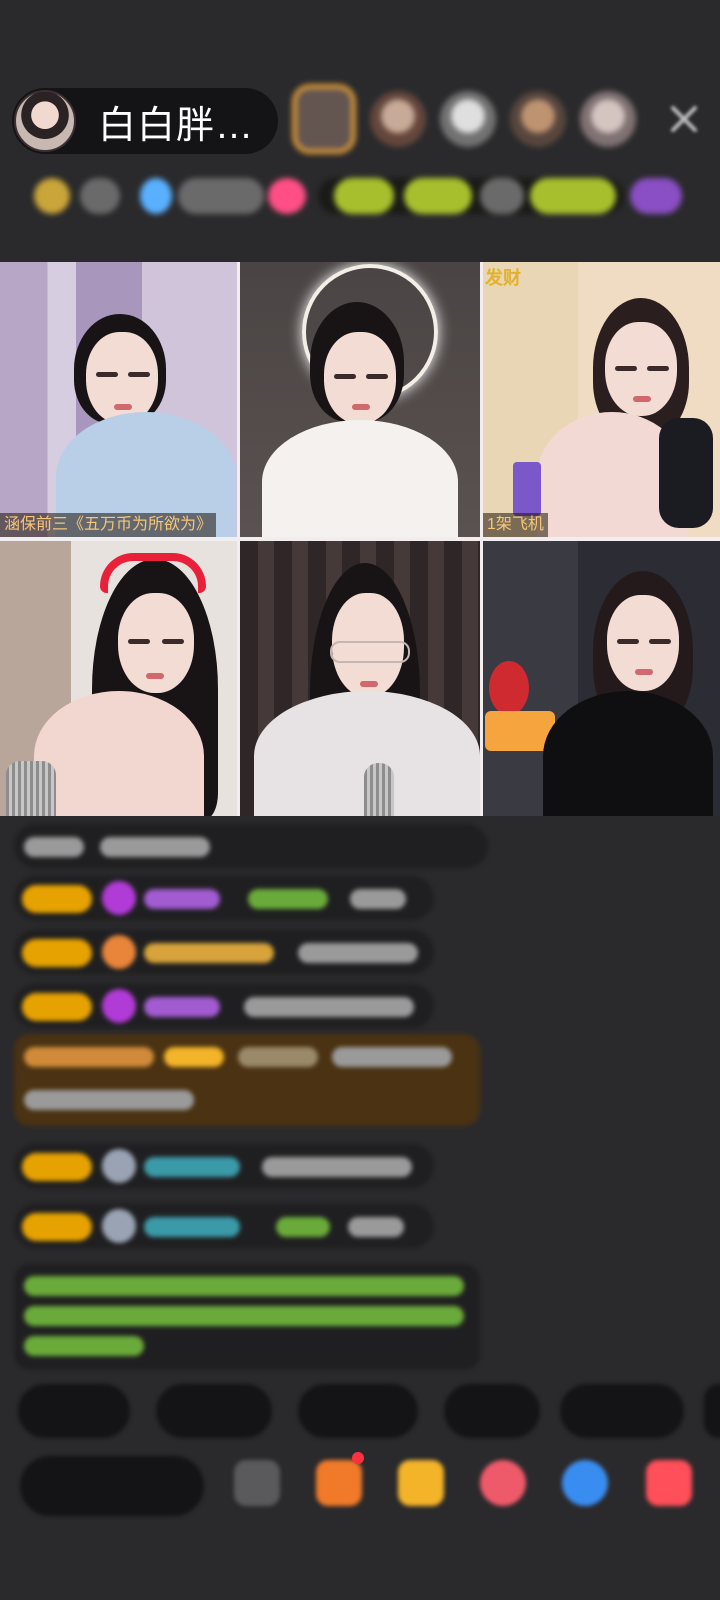 The height and width of the screenshot is (1600, 720). I want to click on host-avatar, so click(45, 121).